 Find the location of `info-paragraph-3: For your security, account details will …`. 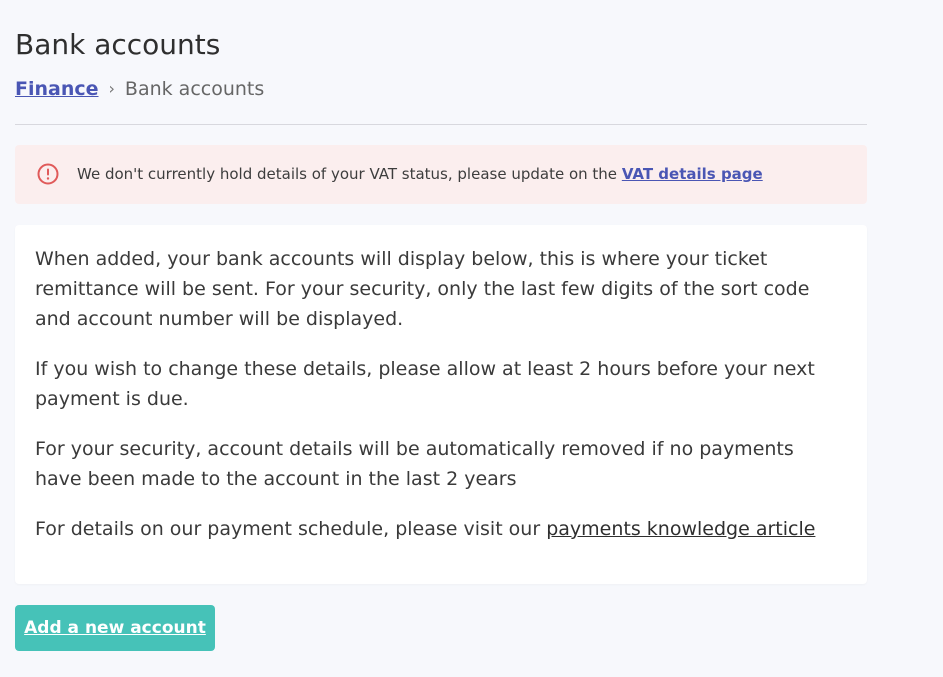

info-paragraph-3: For your security, account details will … is located at coordinates (414, 464).